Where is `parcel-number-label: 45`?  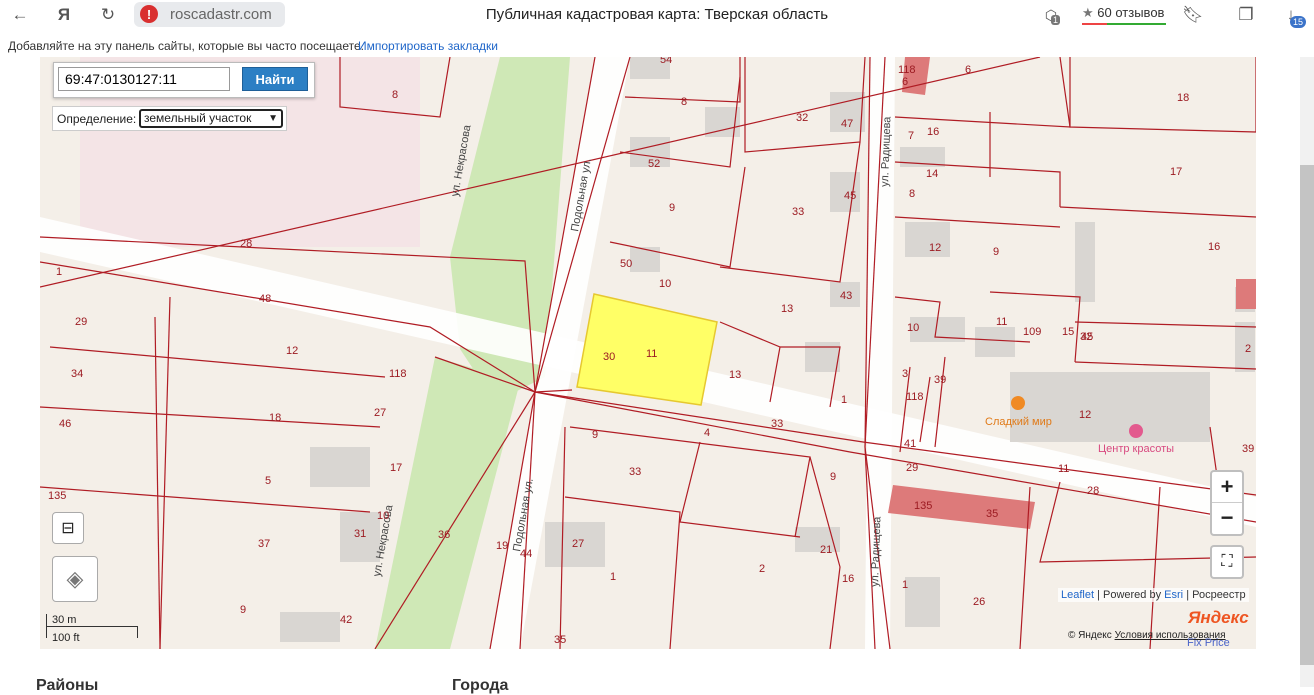 parcel-number-label: 45 is located at coordinates (850, 196).